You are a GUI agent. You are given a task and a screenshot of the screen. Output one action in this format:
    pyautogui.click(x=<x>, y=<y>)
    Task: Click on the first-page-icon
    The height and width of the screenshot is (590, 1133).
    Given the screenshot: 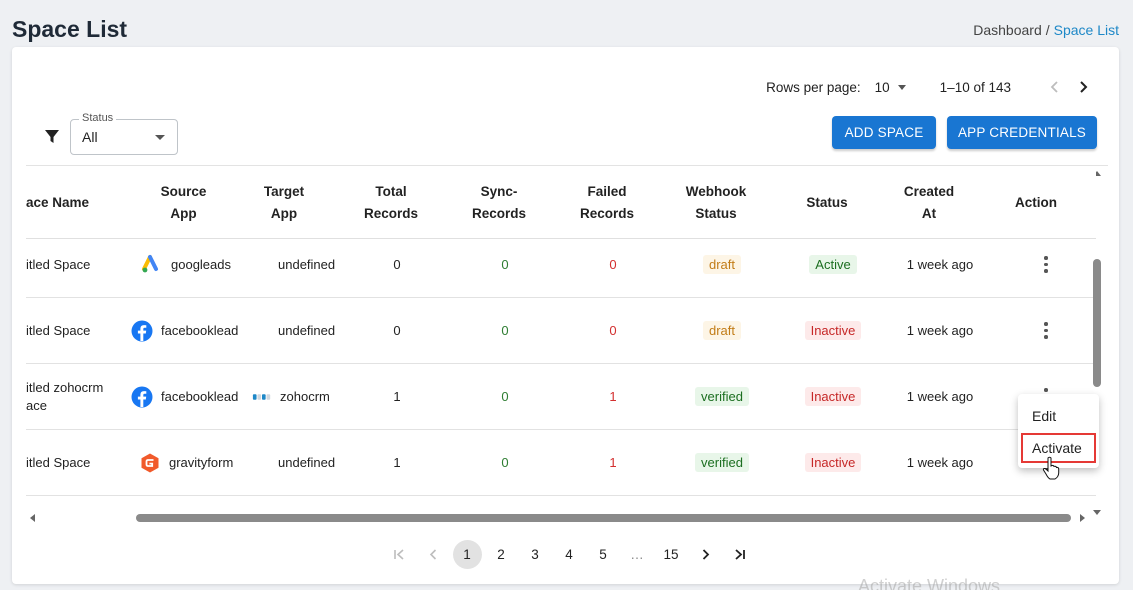 What is the action you would take?
    pyautogui.click(x=398, y=554)
    